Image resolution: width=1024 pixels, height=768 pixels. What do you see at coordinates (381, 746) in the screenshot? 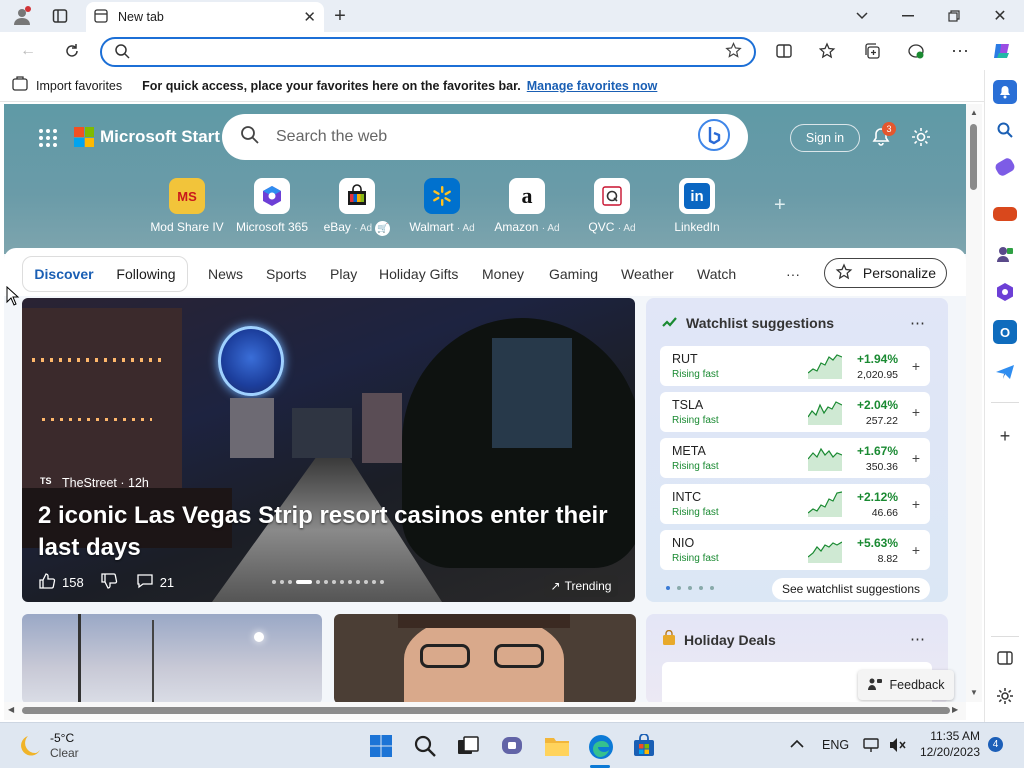
I see `windows-start-icon` at bounding box center [381, 746].